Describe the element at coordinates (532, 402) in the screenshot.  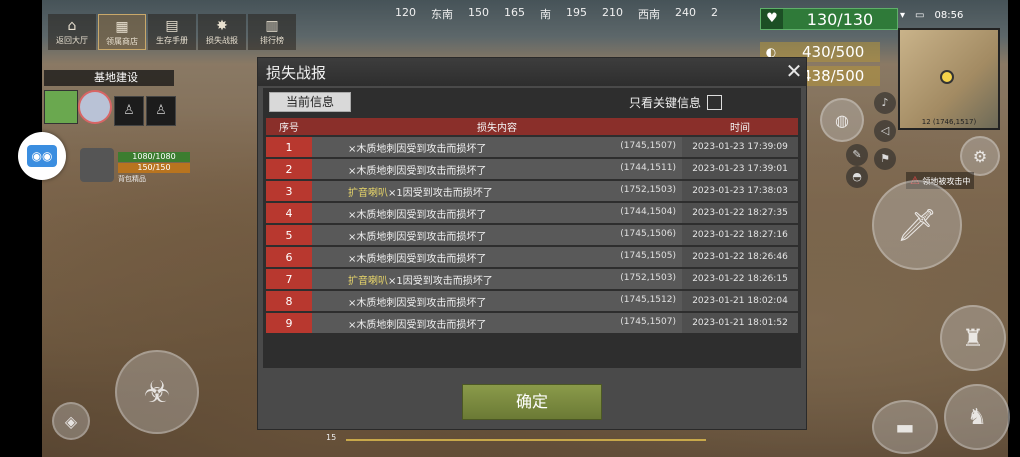
I see `confirm-button: 确定` at that location.